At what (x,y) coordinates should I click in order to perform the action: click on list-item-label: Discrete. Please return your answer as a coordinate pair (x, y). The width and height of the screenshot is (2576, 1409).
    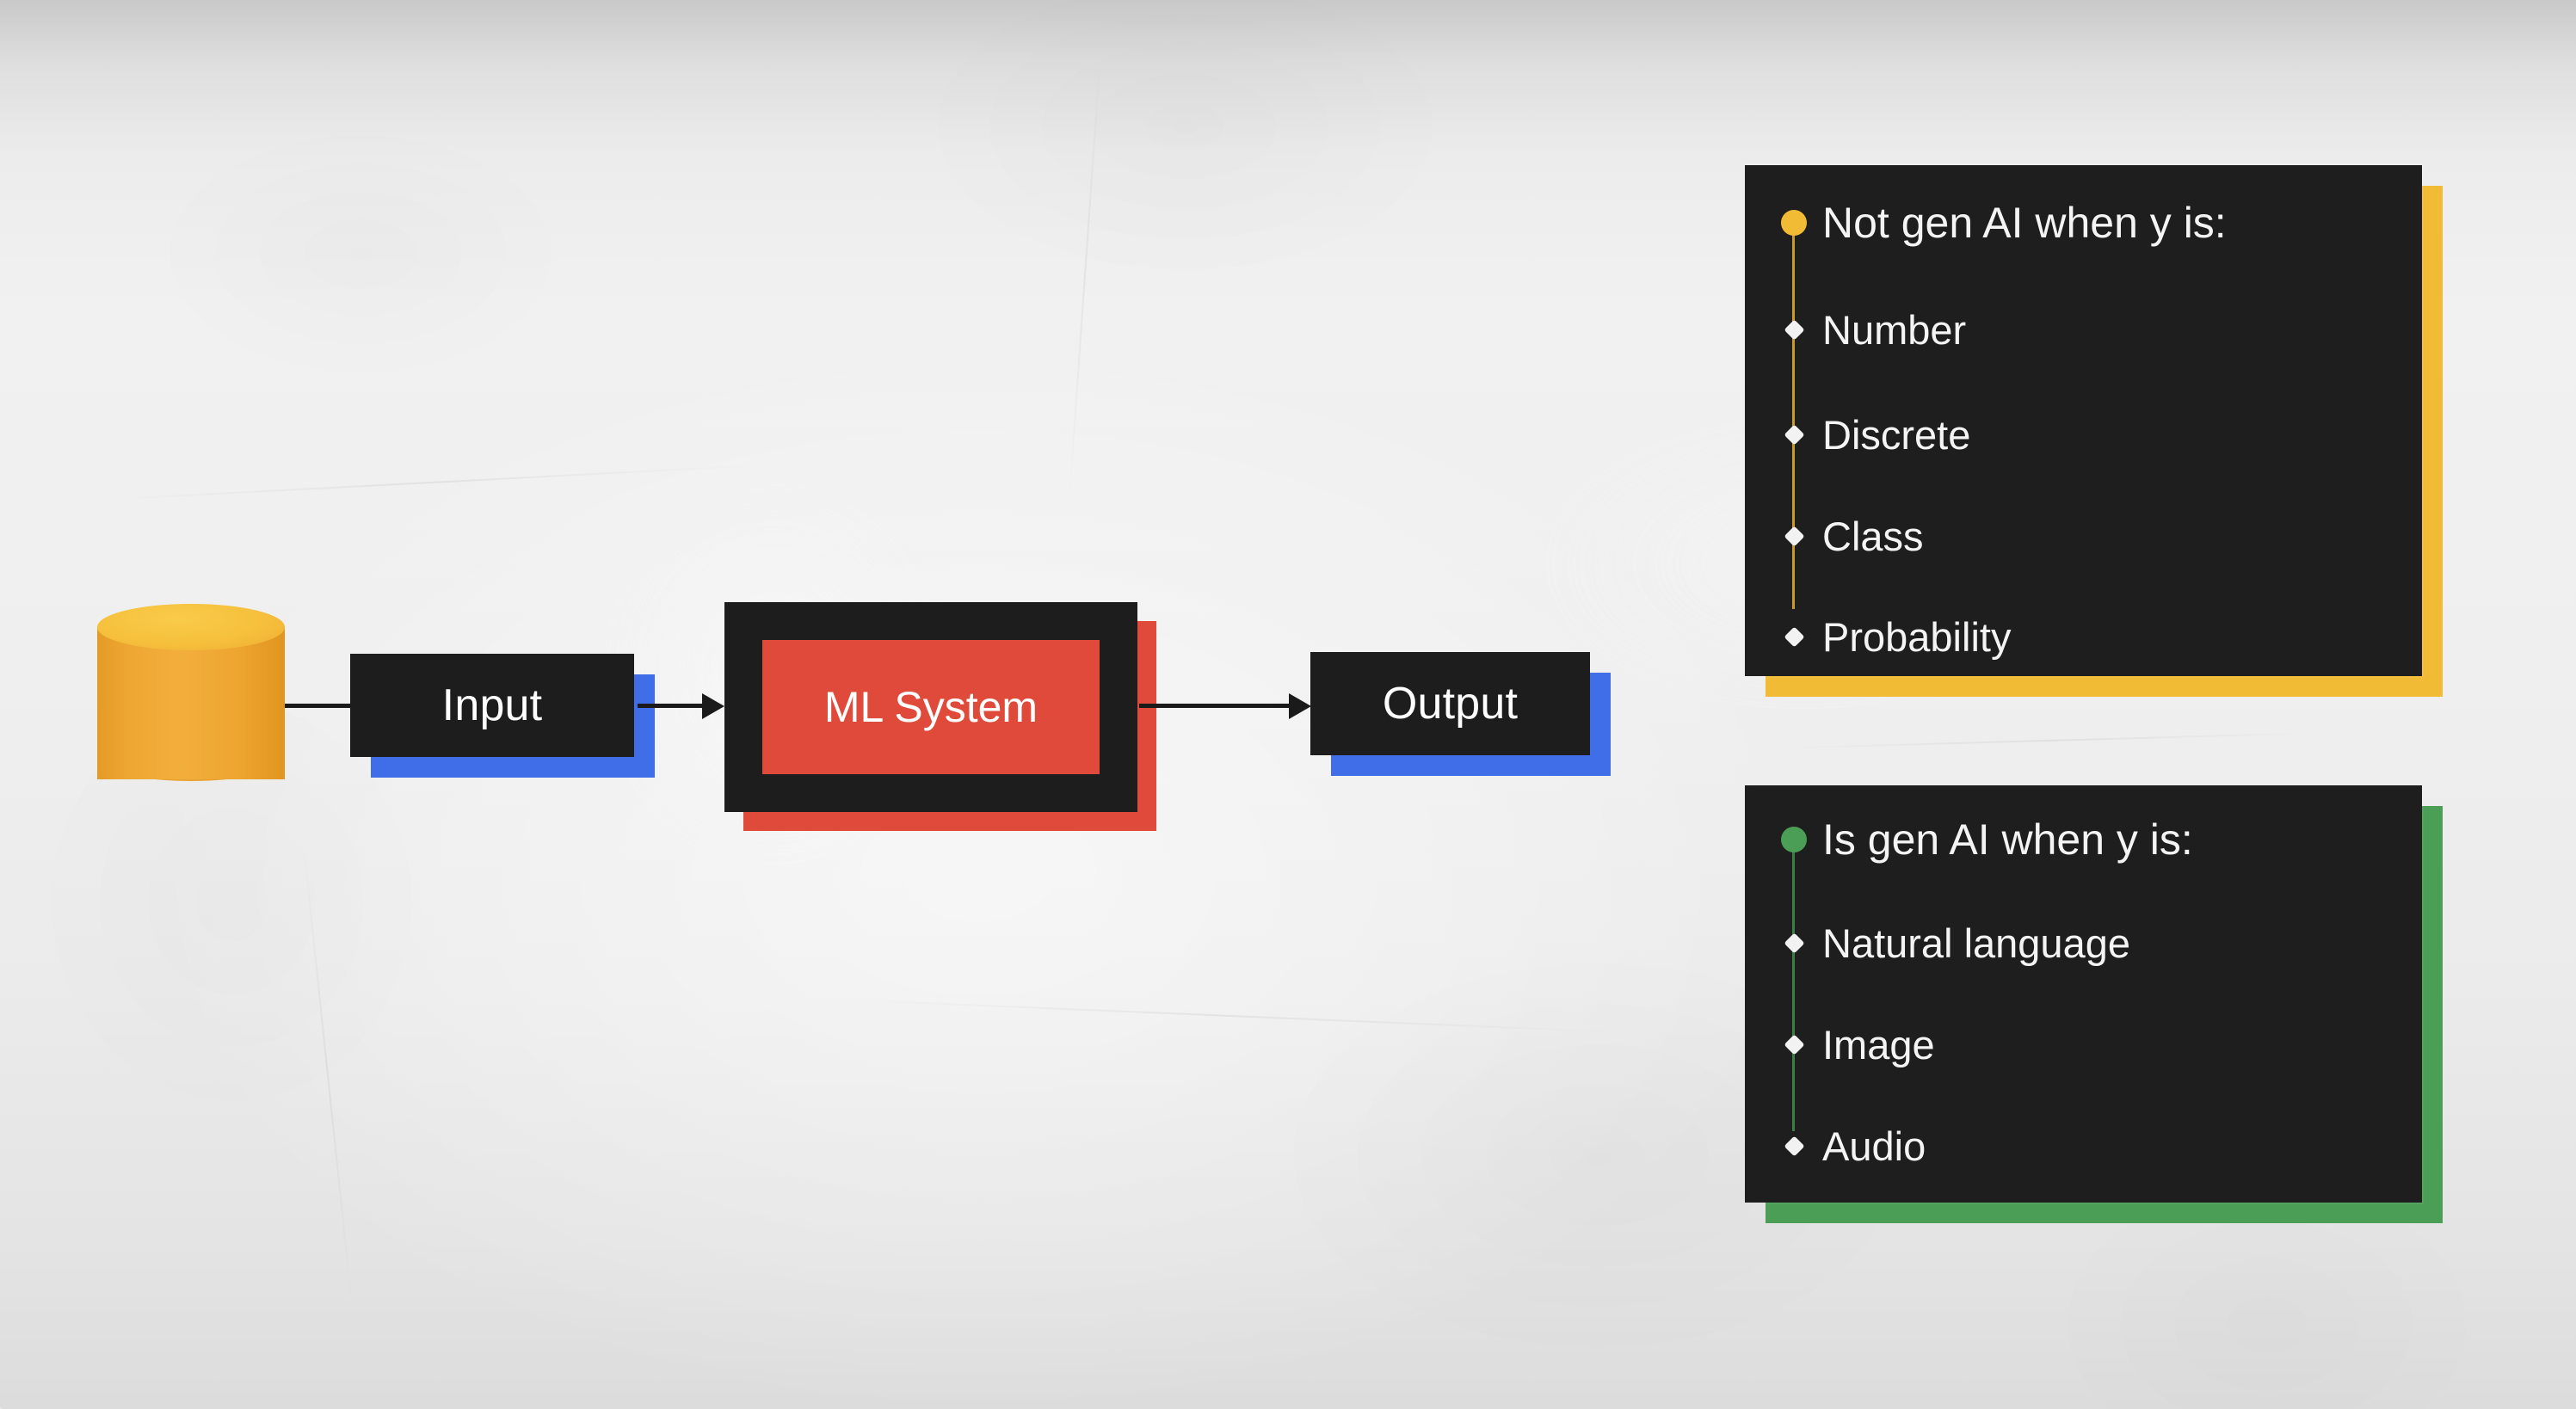
    Looking at the image, I should click on (1897, 435).